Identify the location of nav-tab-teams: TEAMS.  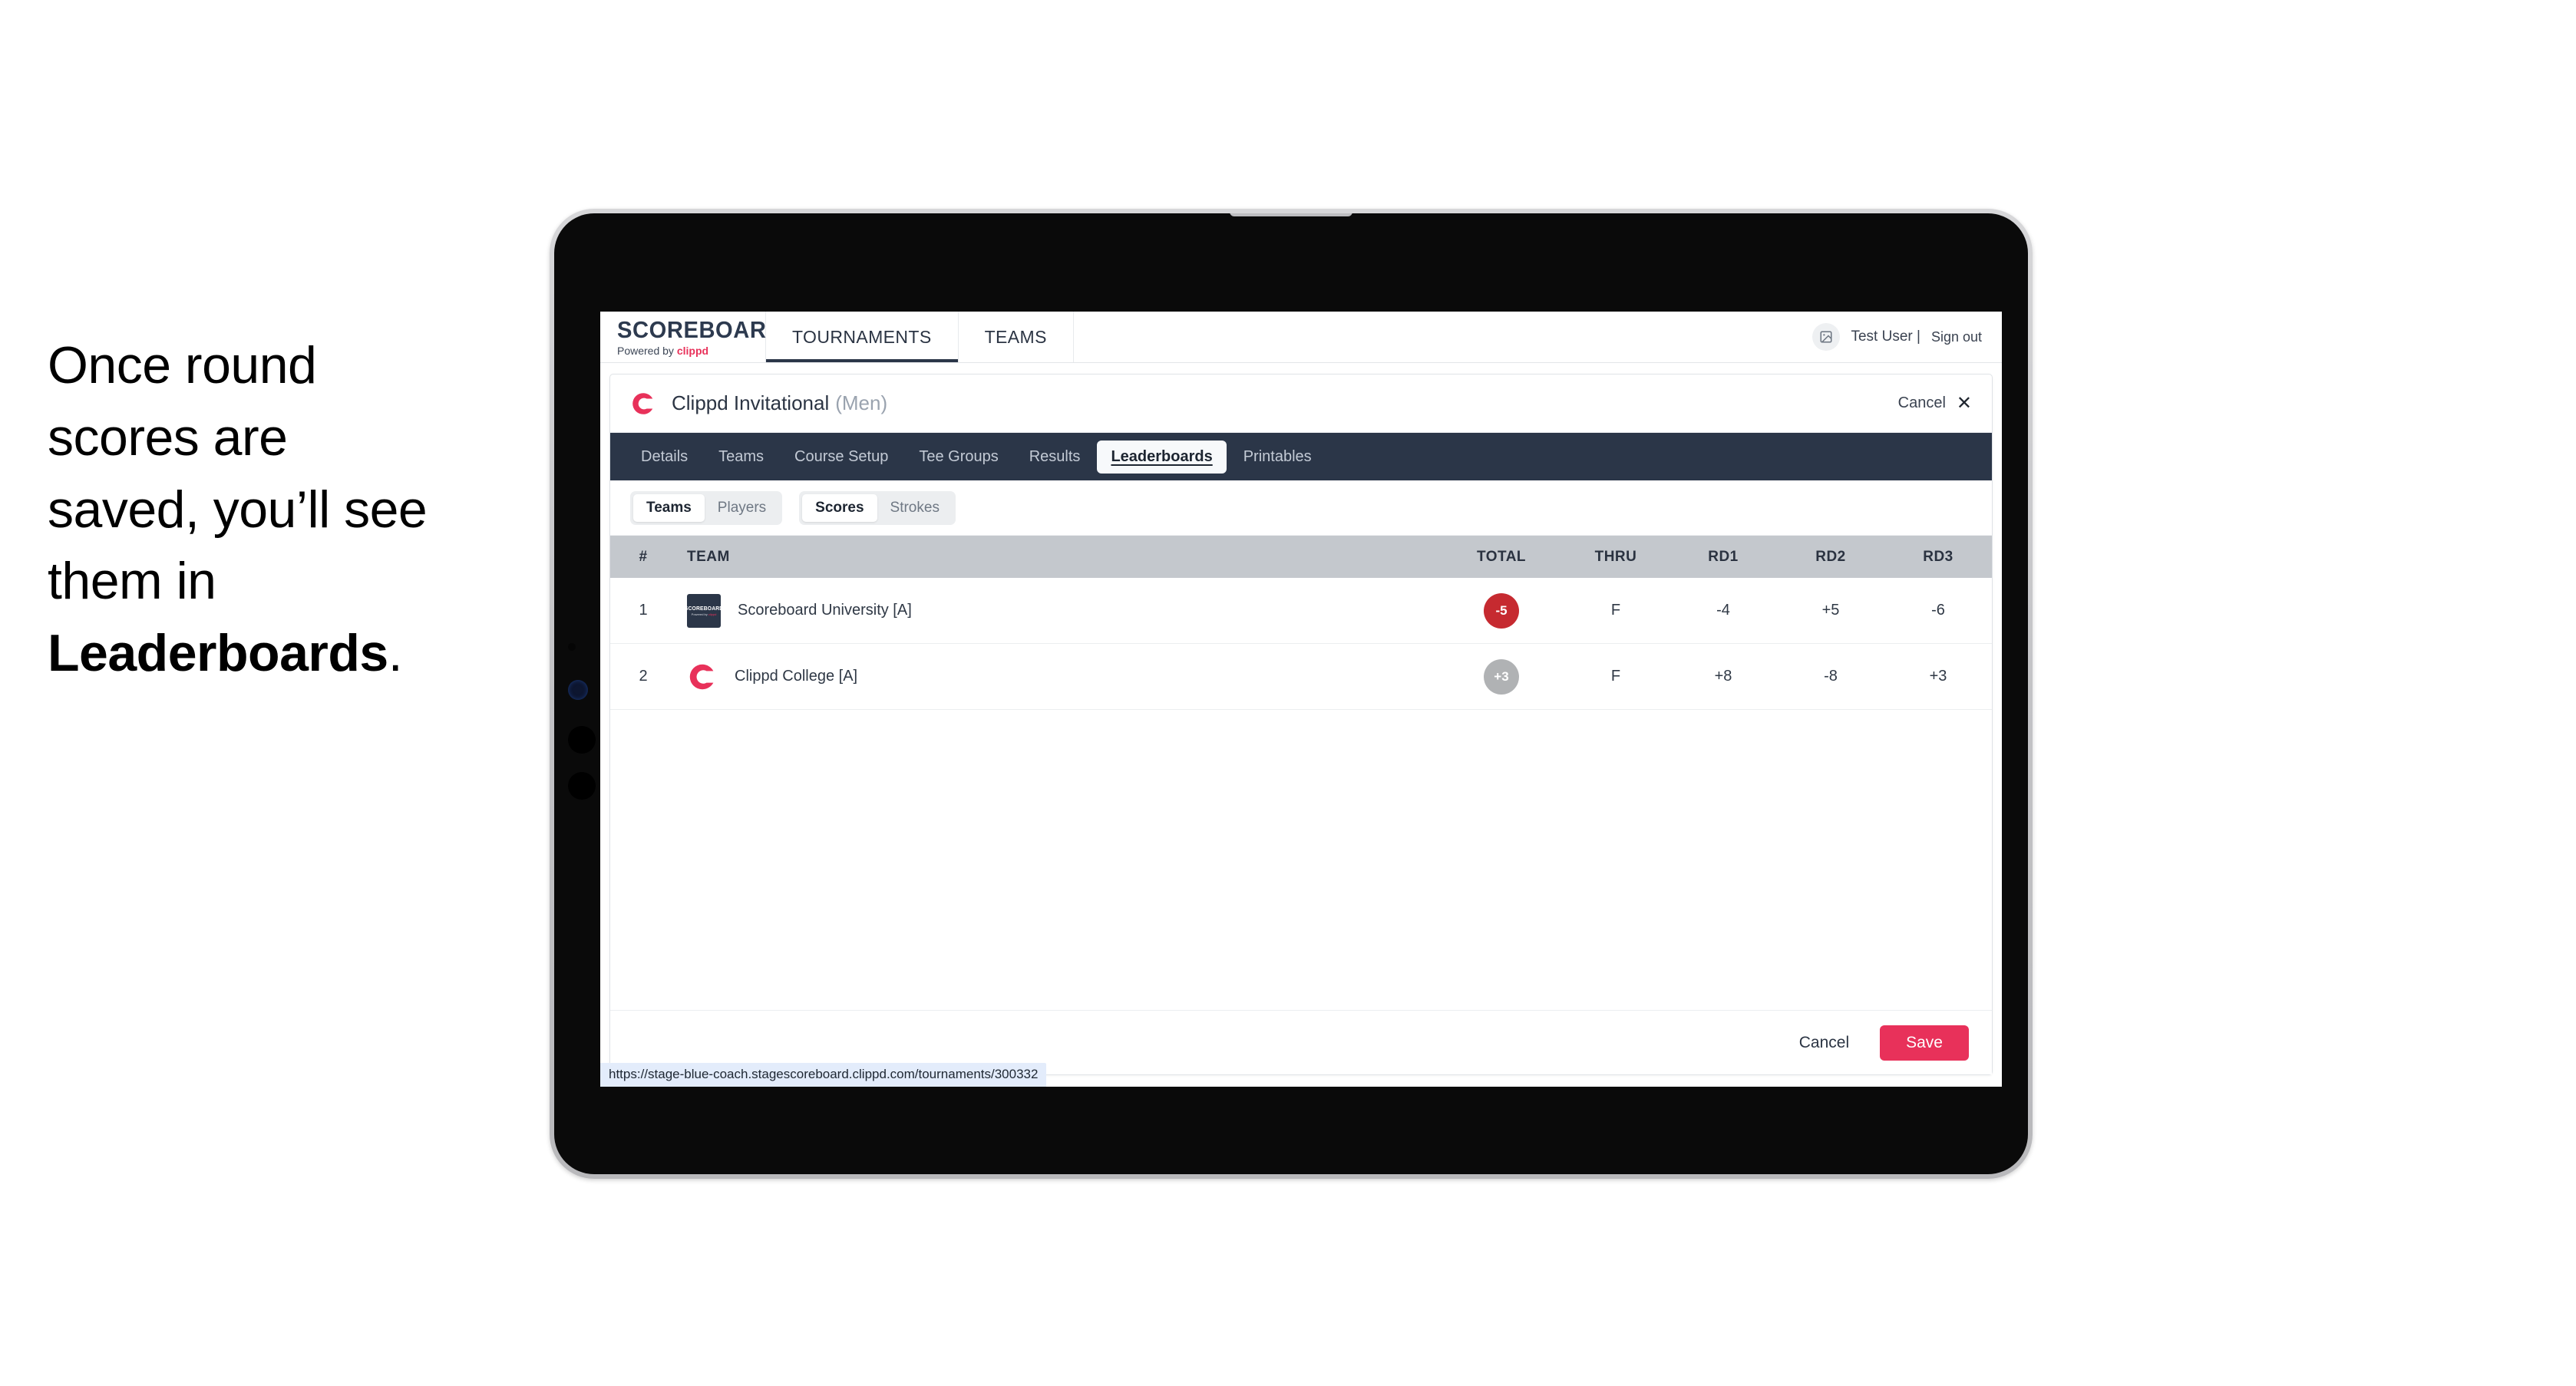
(1016, 337).